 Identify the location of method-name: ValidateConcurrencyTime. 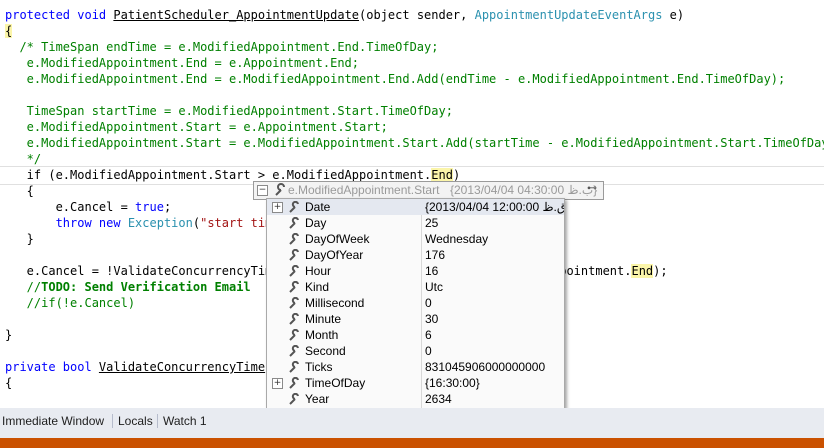
(182, 367).